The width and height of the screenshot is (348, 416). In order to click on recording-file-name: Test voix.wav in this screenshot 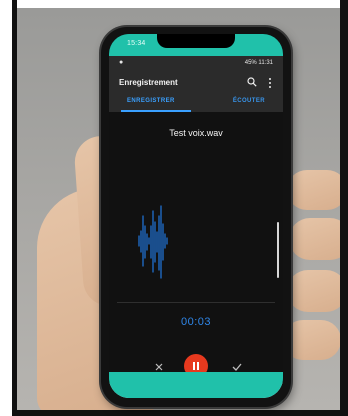, I will do `click(196, 133)`.